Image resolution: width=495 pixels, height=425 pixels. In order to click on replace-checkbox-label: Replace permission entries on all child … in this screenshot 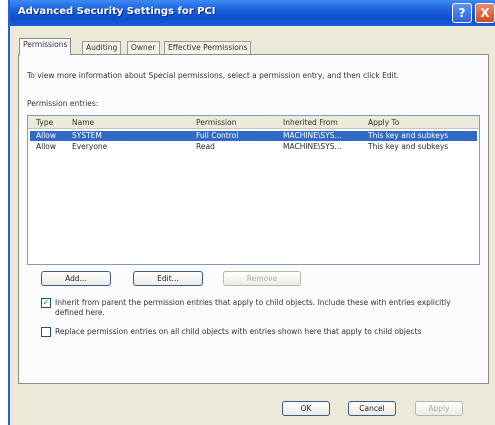, I will do `click(268, 332)`.